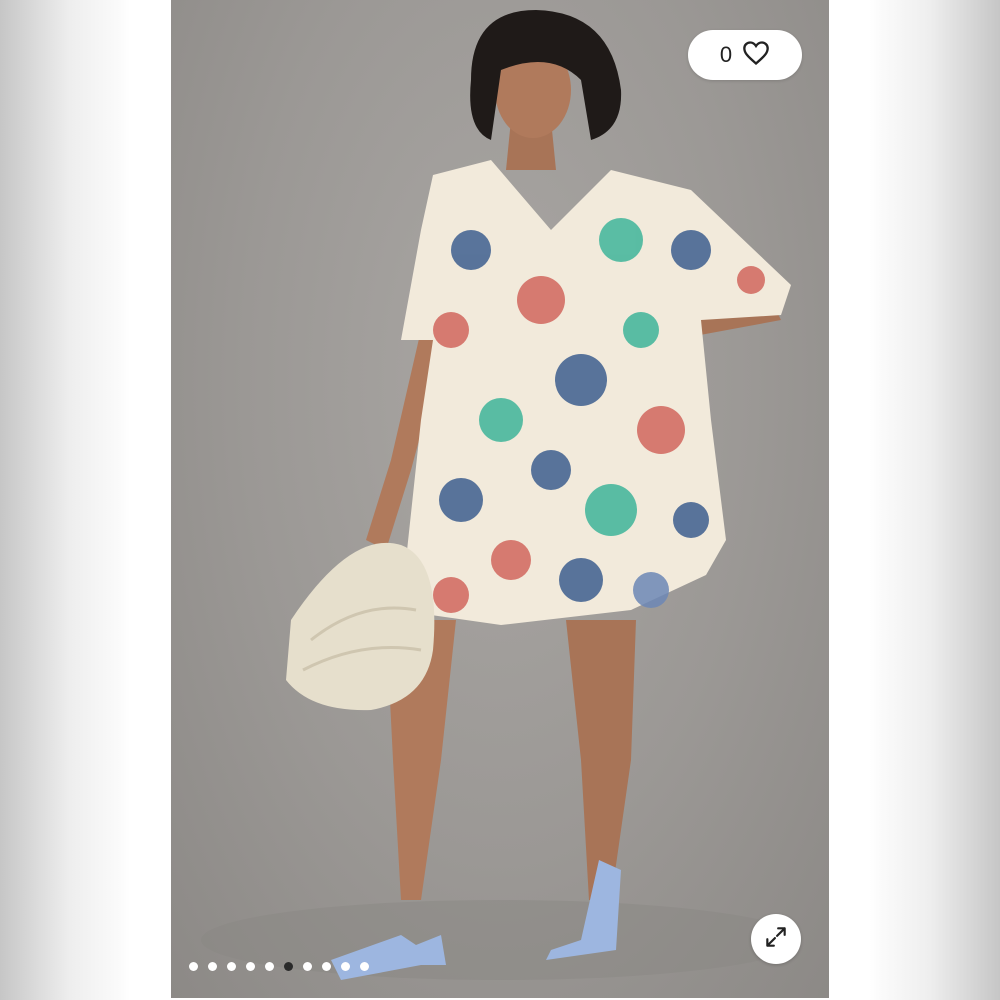 Image resolution: width=1000 pixels, height=1000 pixels. I want to click on like-button: 0, so click(745, 55).